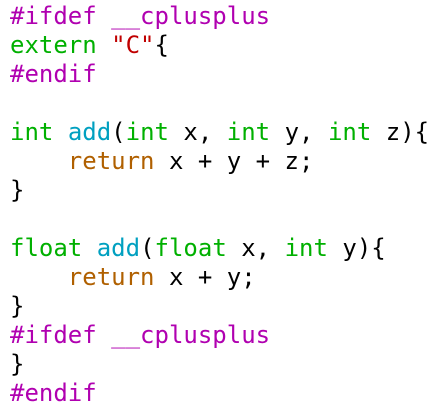  Describe the element at coordinates (400, 132) in the screenshot. I see `code-token-plain: z){` at that location.